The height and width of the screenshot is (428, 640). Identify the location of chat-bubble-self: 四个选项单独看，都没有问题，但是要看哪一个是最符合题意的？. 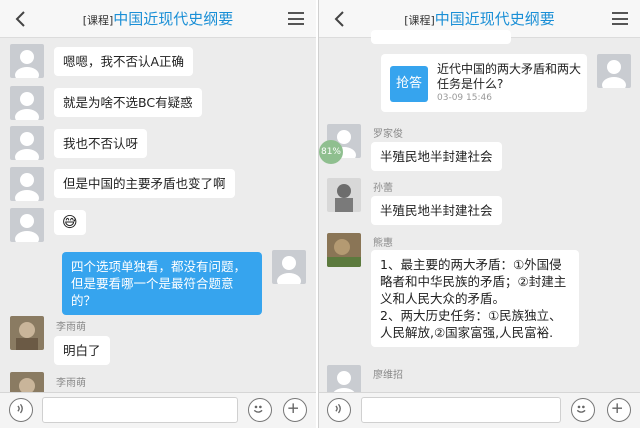
(162, 283).